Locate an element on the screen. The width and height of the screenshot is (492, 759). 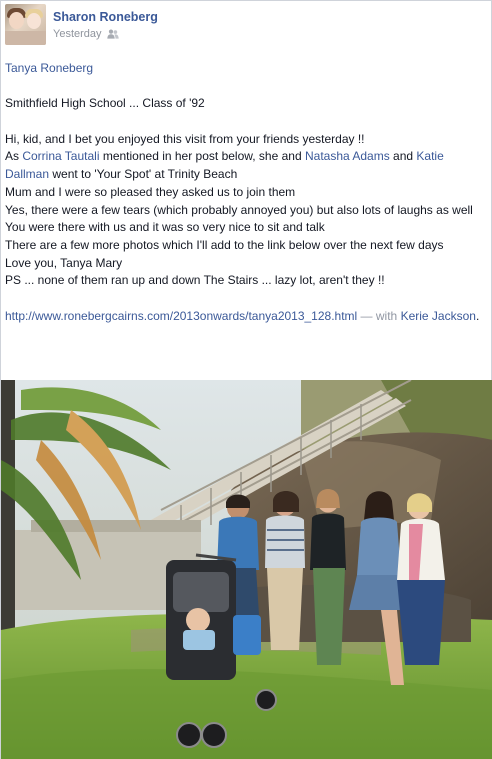
message-text: and is located at coordinates (403, 156).